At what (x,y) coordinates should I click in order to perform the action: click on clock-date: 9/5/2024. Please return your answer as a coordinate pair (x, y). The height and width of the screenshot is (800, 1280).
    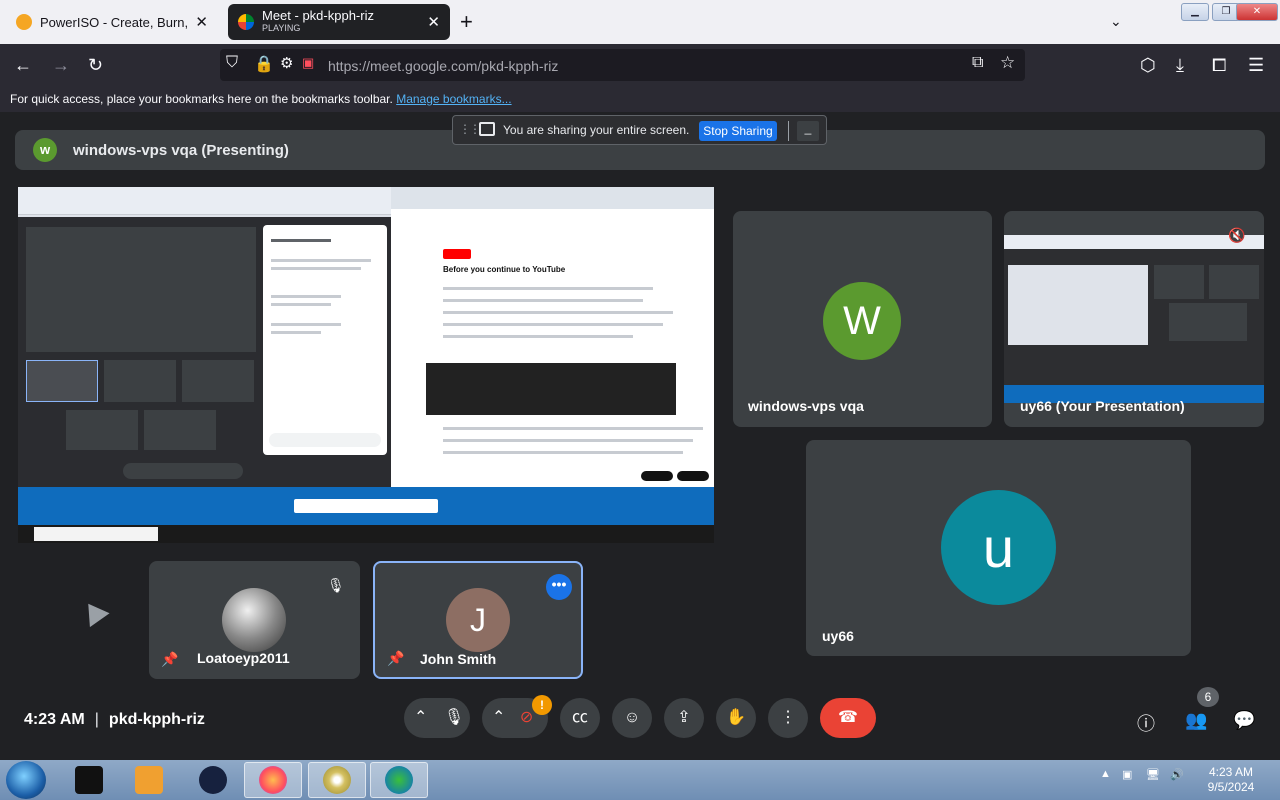
    Looking at the image, I should click on (1231, 787).